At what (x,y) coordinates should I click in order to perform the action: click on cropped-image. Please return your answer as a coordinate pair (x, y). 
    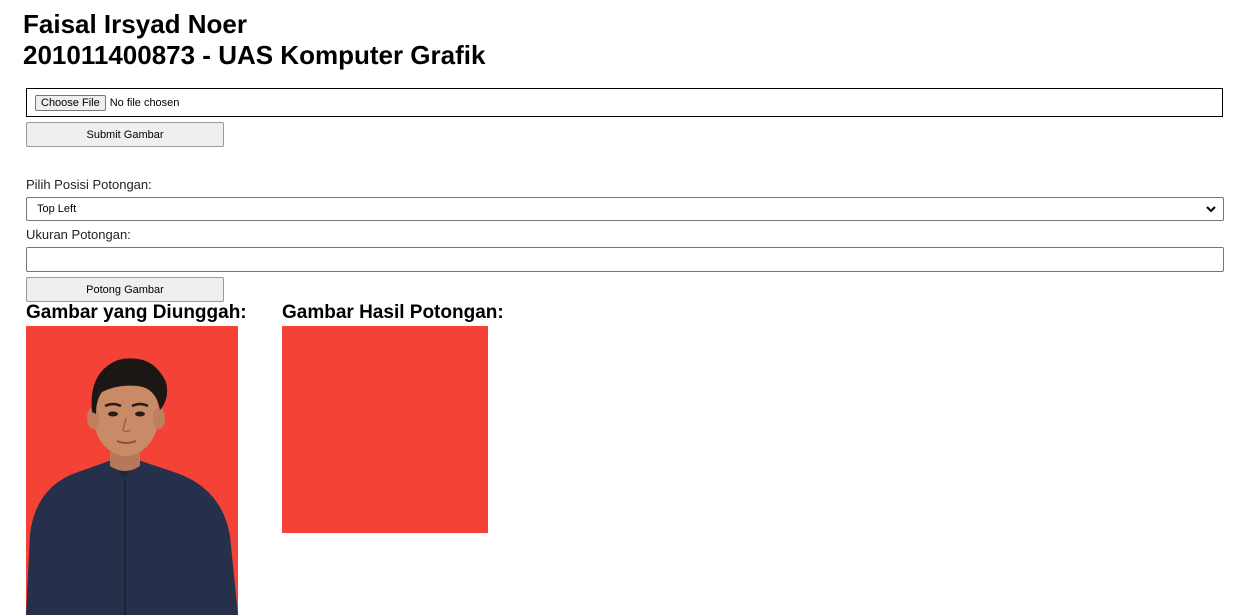
    Looking at the image, I should click on (385, 429).